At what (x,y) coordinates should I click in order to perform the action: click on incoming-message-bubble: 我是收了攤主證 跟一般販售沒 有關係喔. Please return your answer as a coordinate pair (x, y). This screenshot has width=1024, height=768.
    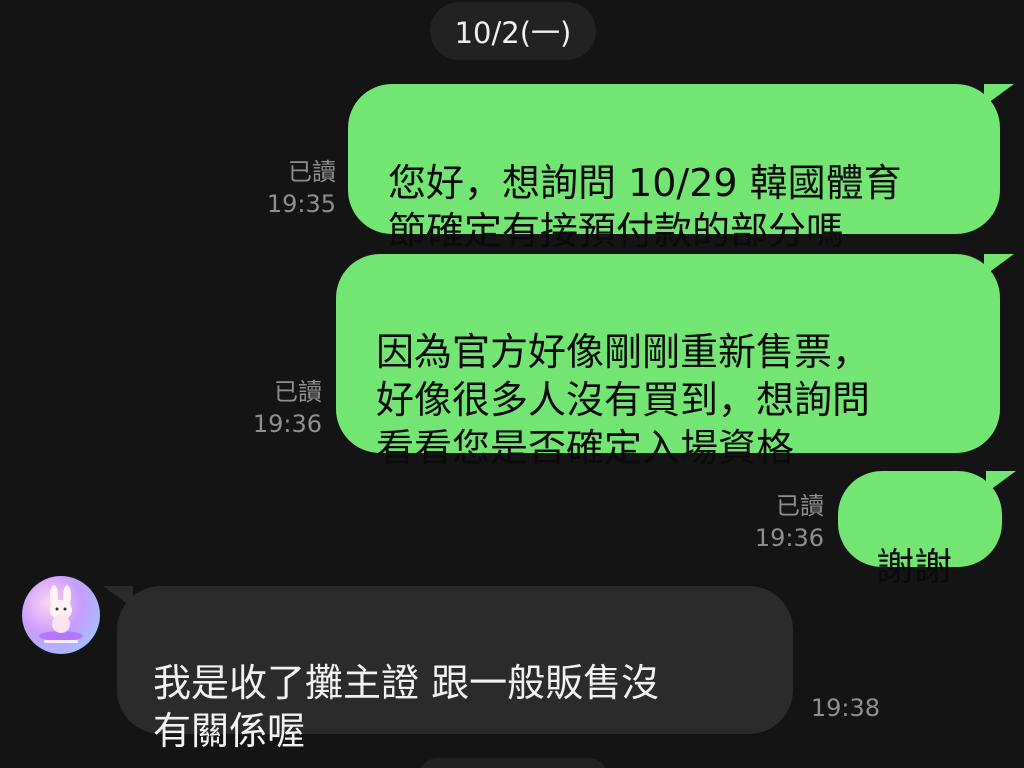
    Looking at the image, I should click on (448, 669).